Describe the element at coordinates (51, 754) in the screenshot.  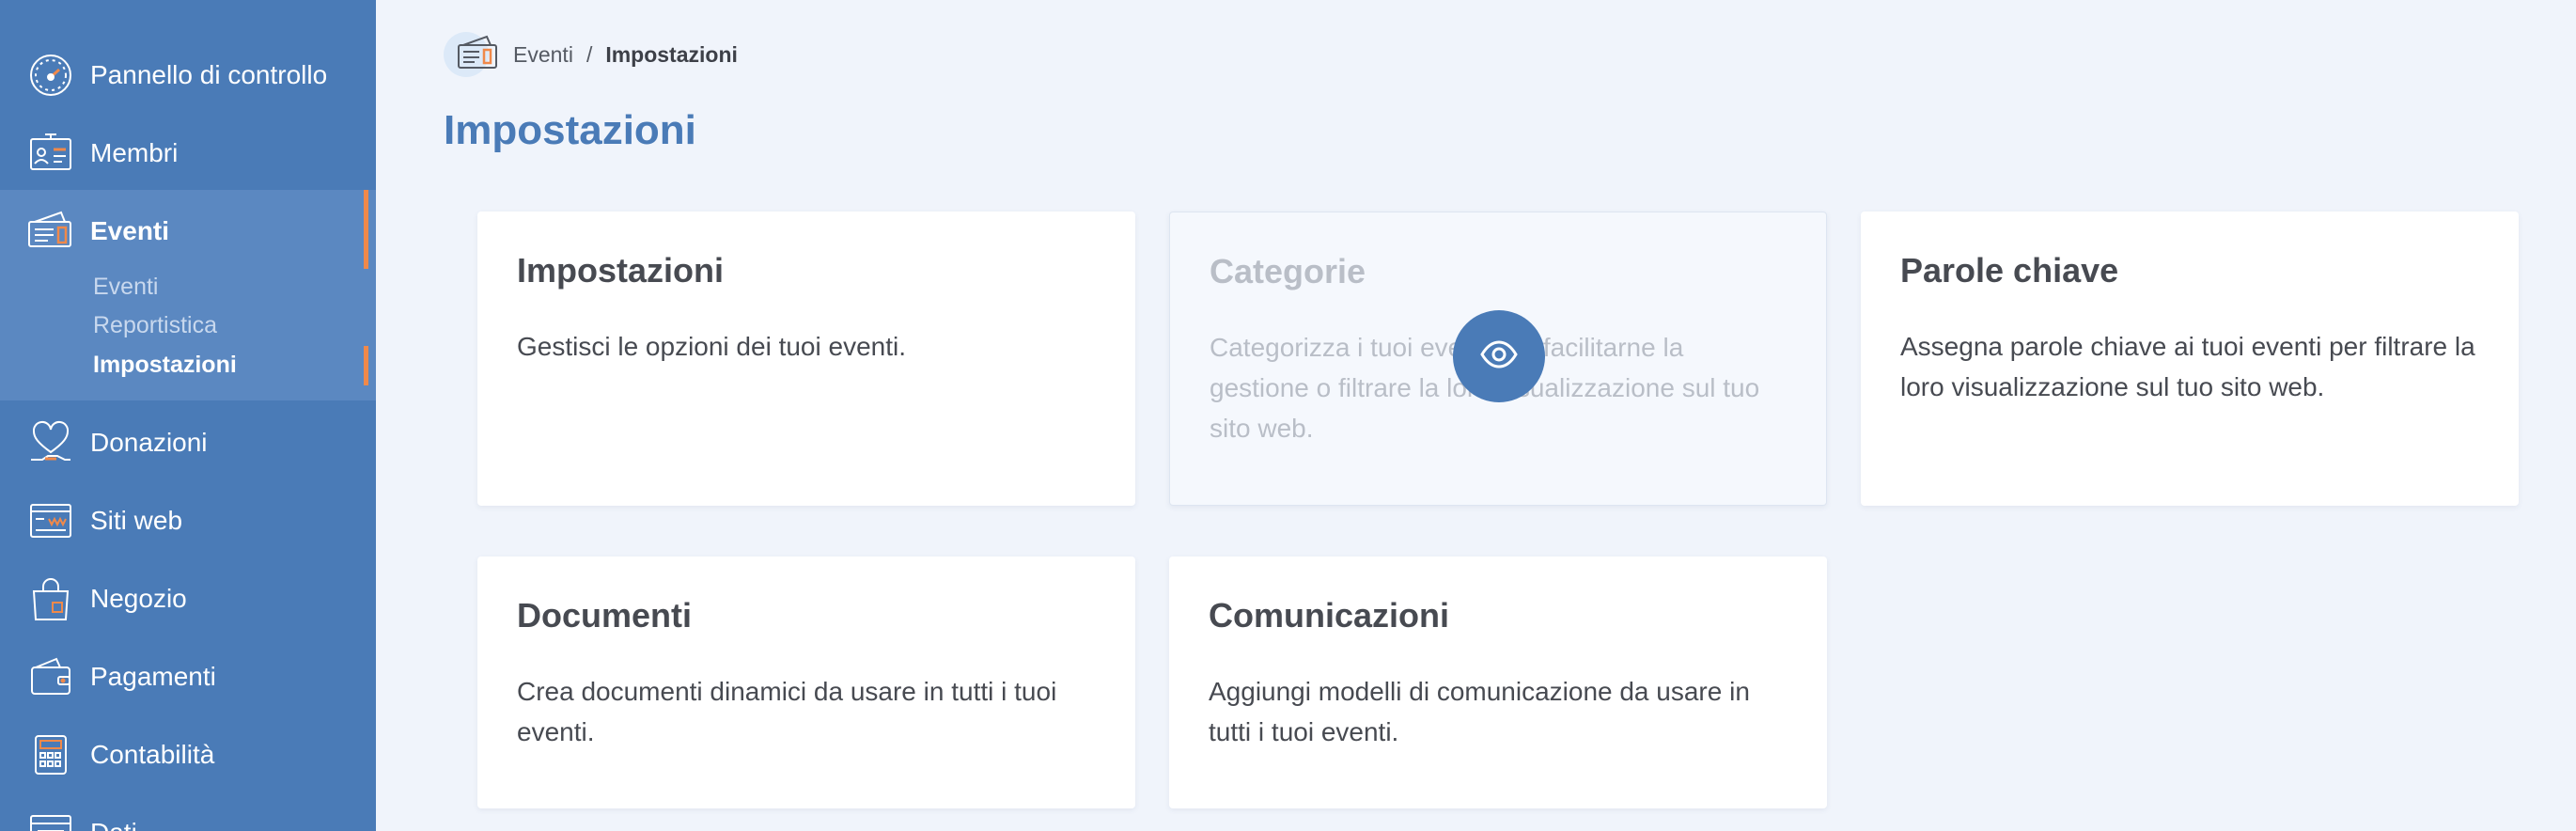
I see `calculator-icon` at that location.